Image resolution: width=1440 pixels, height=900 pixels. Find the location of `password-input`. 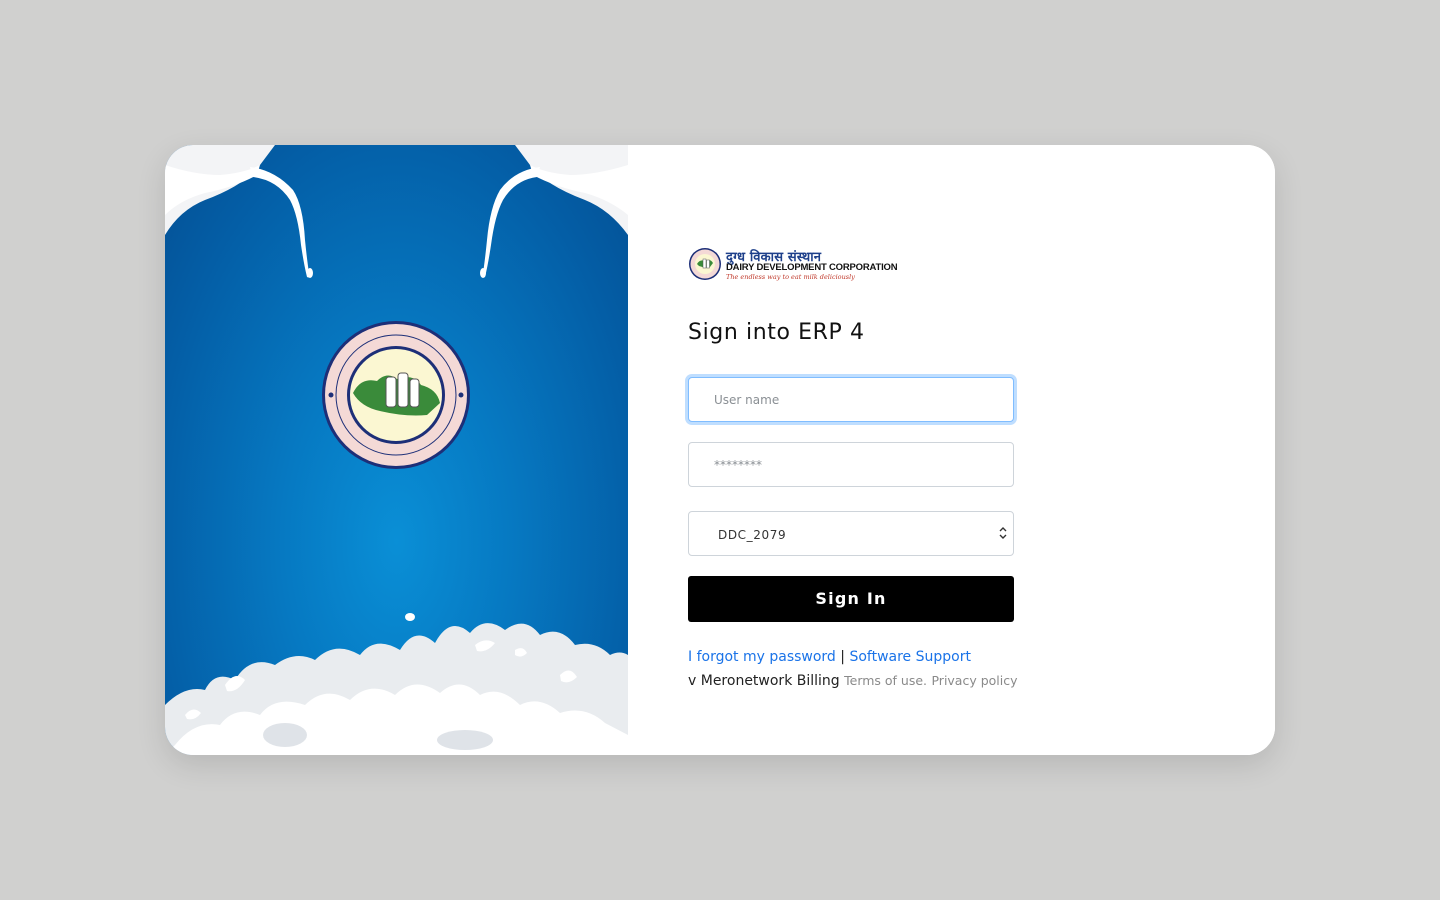

password-input is located at coordinates (851, 464).